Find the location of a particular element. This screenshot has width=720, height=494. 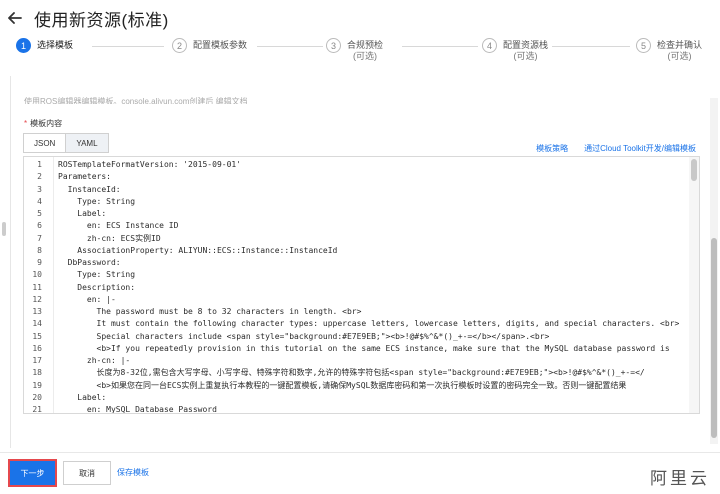

code-text: Parameters: is located at coordinates (84, 177).